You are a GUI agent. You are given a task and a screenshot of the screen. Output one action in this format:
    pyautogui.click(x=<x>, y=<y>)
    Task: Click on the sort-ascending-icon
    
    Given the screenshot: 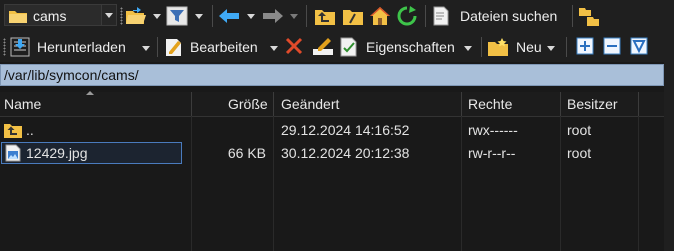 What is the action you would take?
    pyautogui.click(x=90, y=93)
    